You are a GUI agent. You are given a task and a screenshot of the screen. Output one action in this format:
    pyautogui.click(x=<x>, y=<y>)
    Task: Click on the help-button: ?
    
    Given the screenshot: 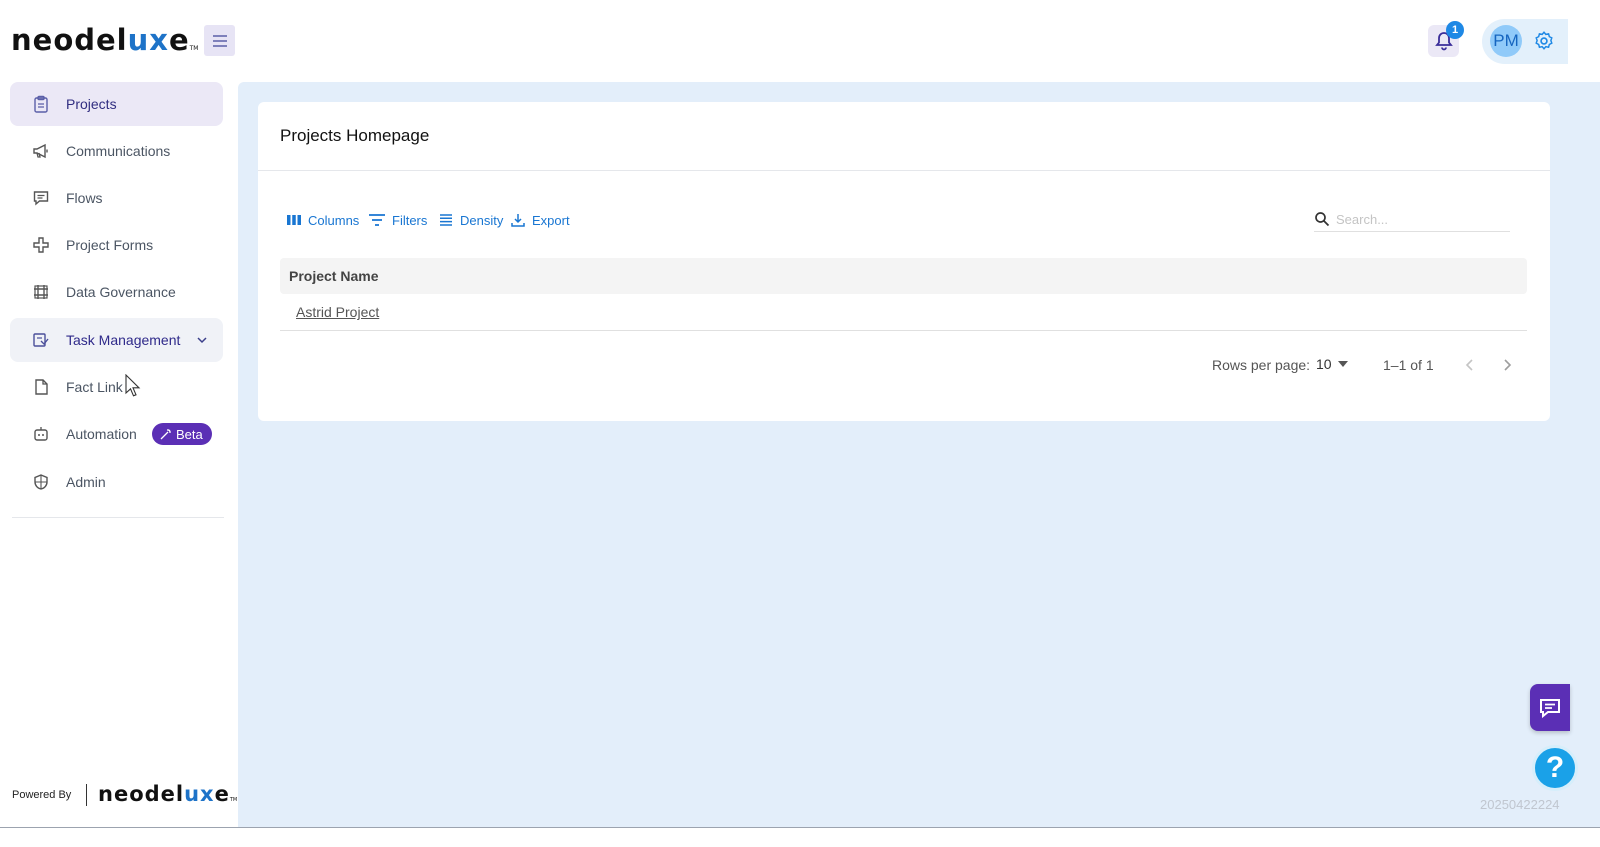 What is the action you would take?
    pyautogui.click(x=1555, y=768)
    